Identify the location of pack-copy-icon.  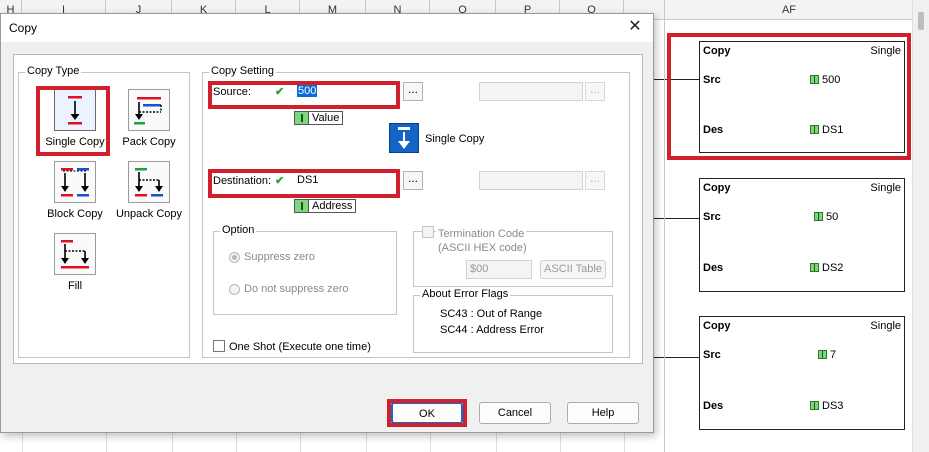
(149, 110).